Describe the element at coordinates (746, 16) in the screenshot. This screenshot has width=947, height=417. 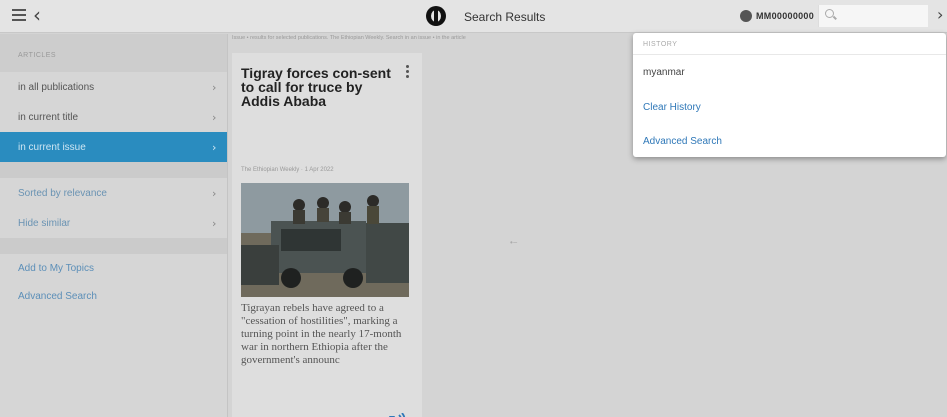
I see `user-icon` at that location.